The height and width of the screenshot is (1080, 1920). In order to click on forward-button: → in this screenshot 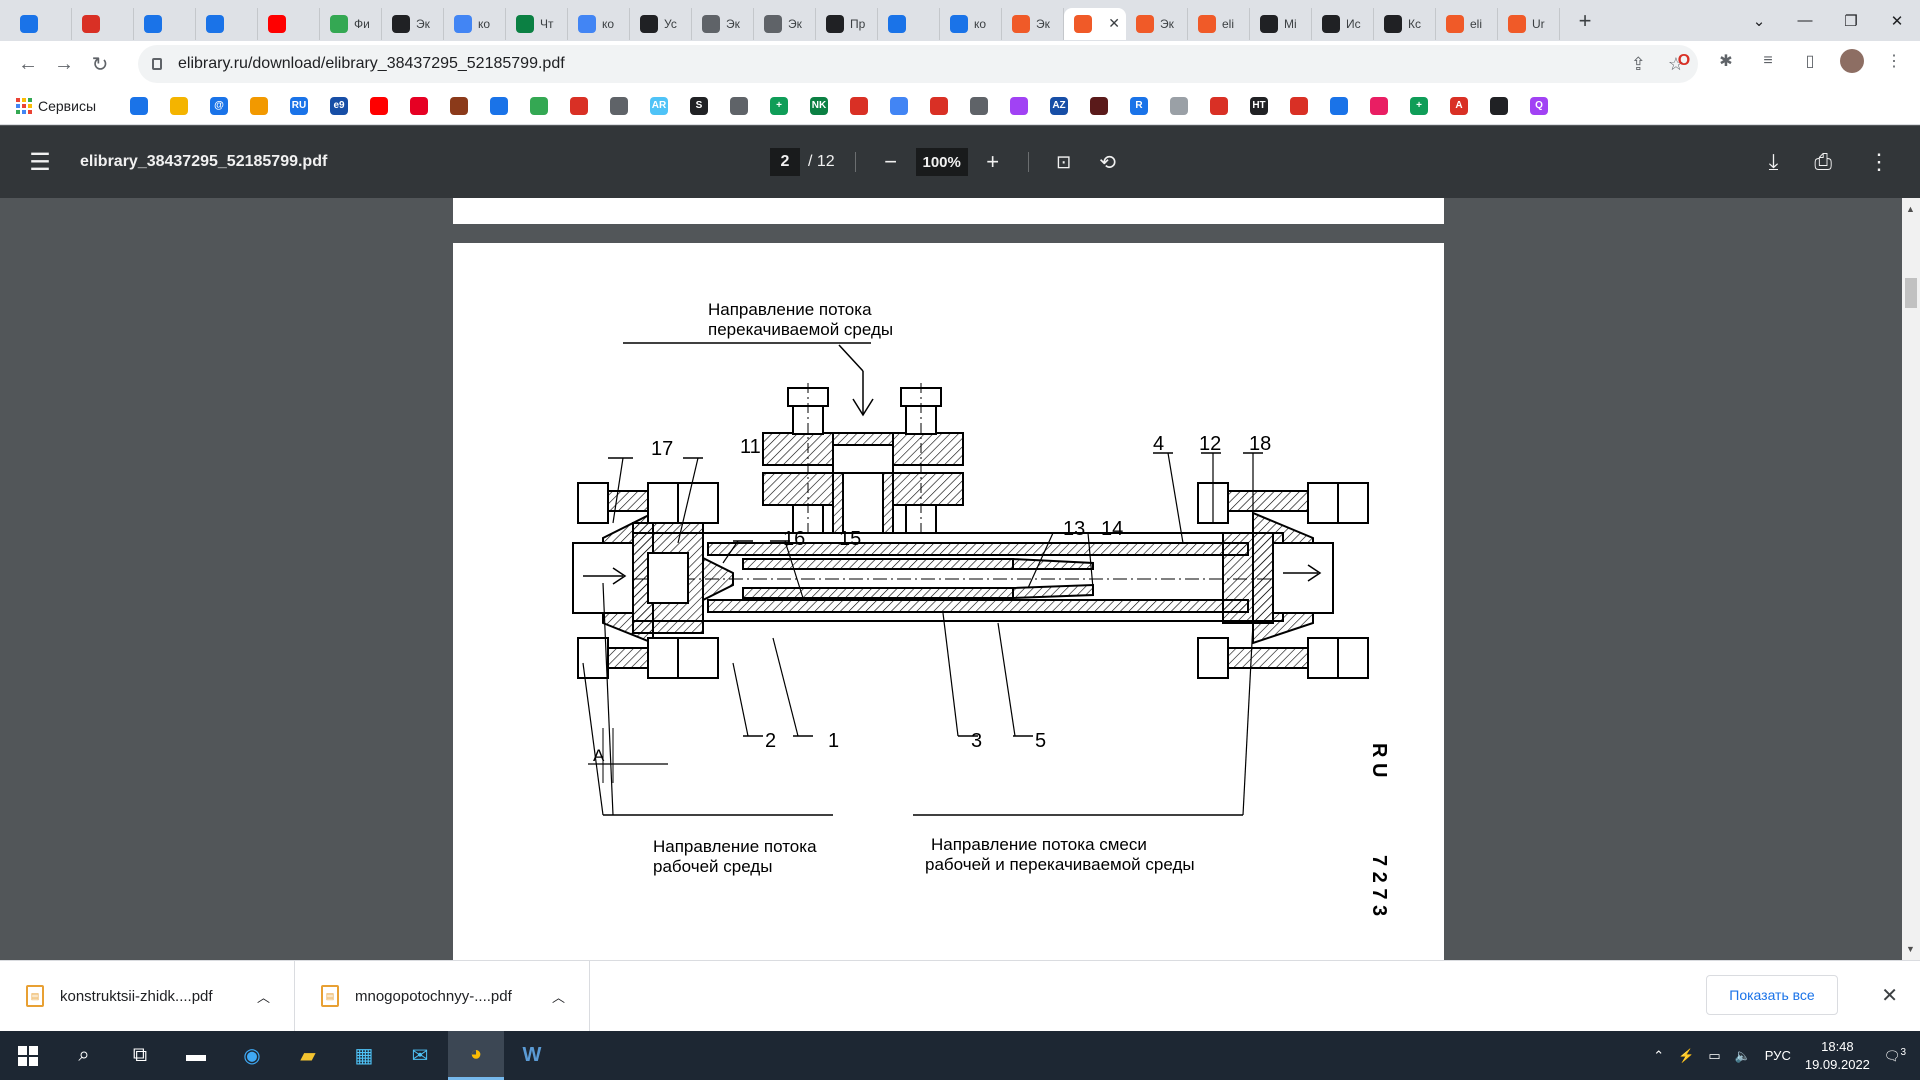, I will do `click(64, 64)`.